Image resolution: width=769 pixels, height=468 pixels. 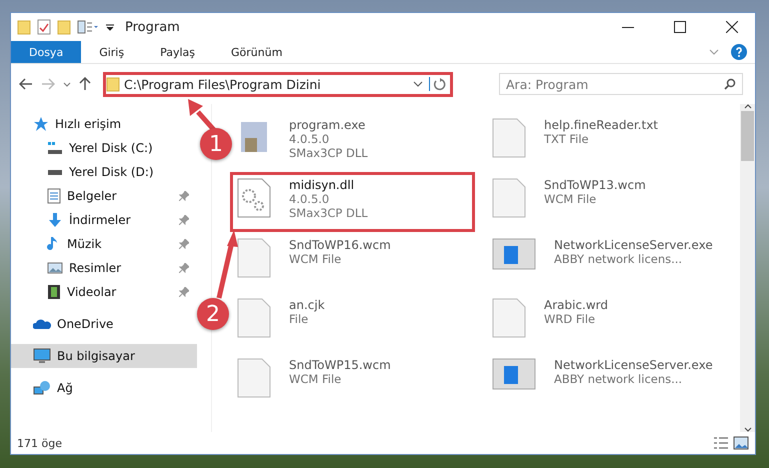 What do you see at coordinates (104, 172) in the screenshot?
I see `nav-item: Yerel Disk (D:)` at bounding box center [104, 172].